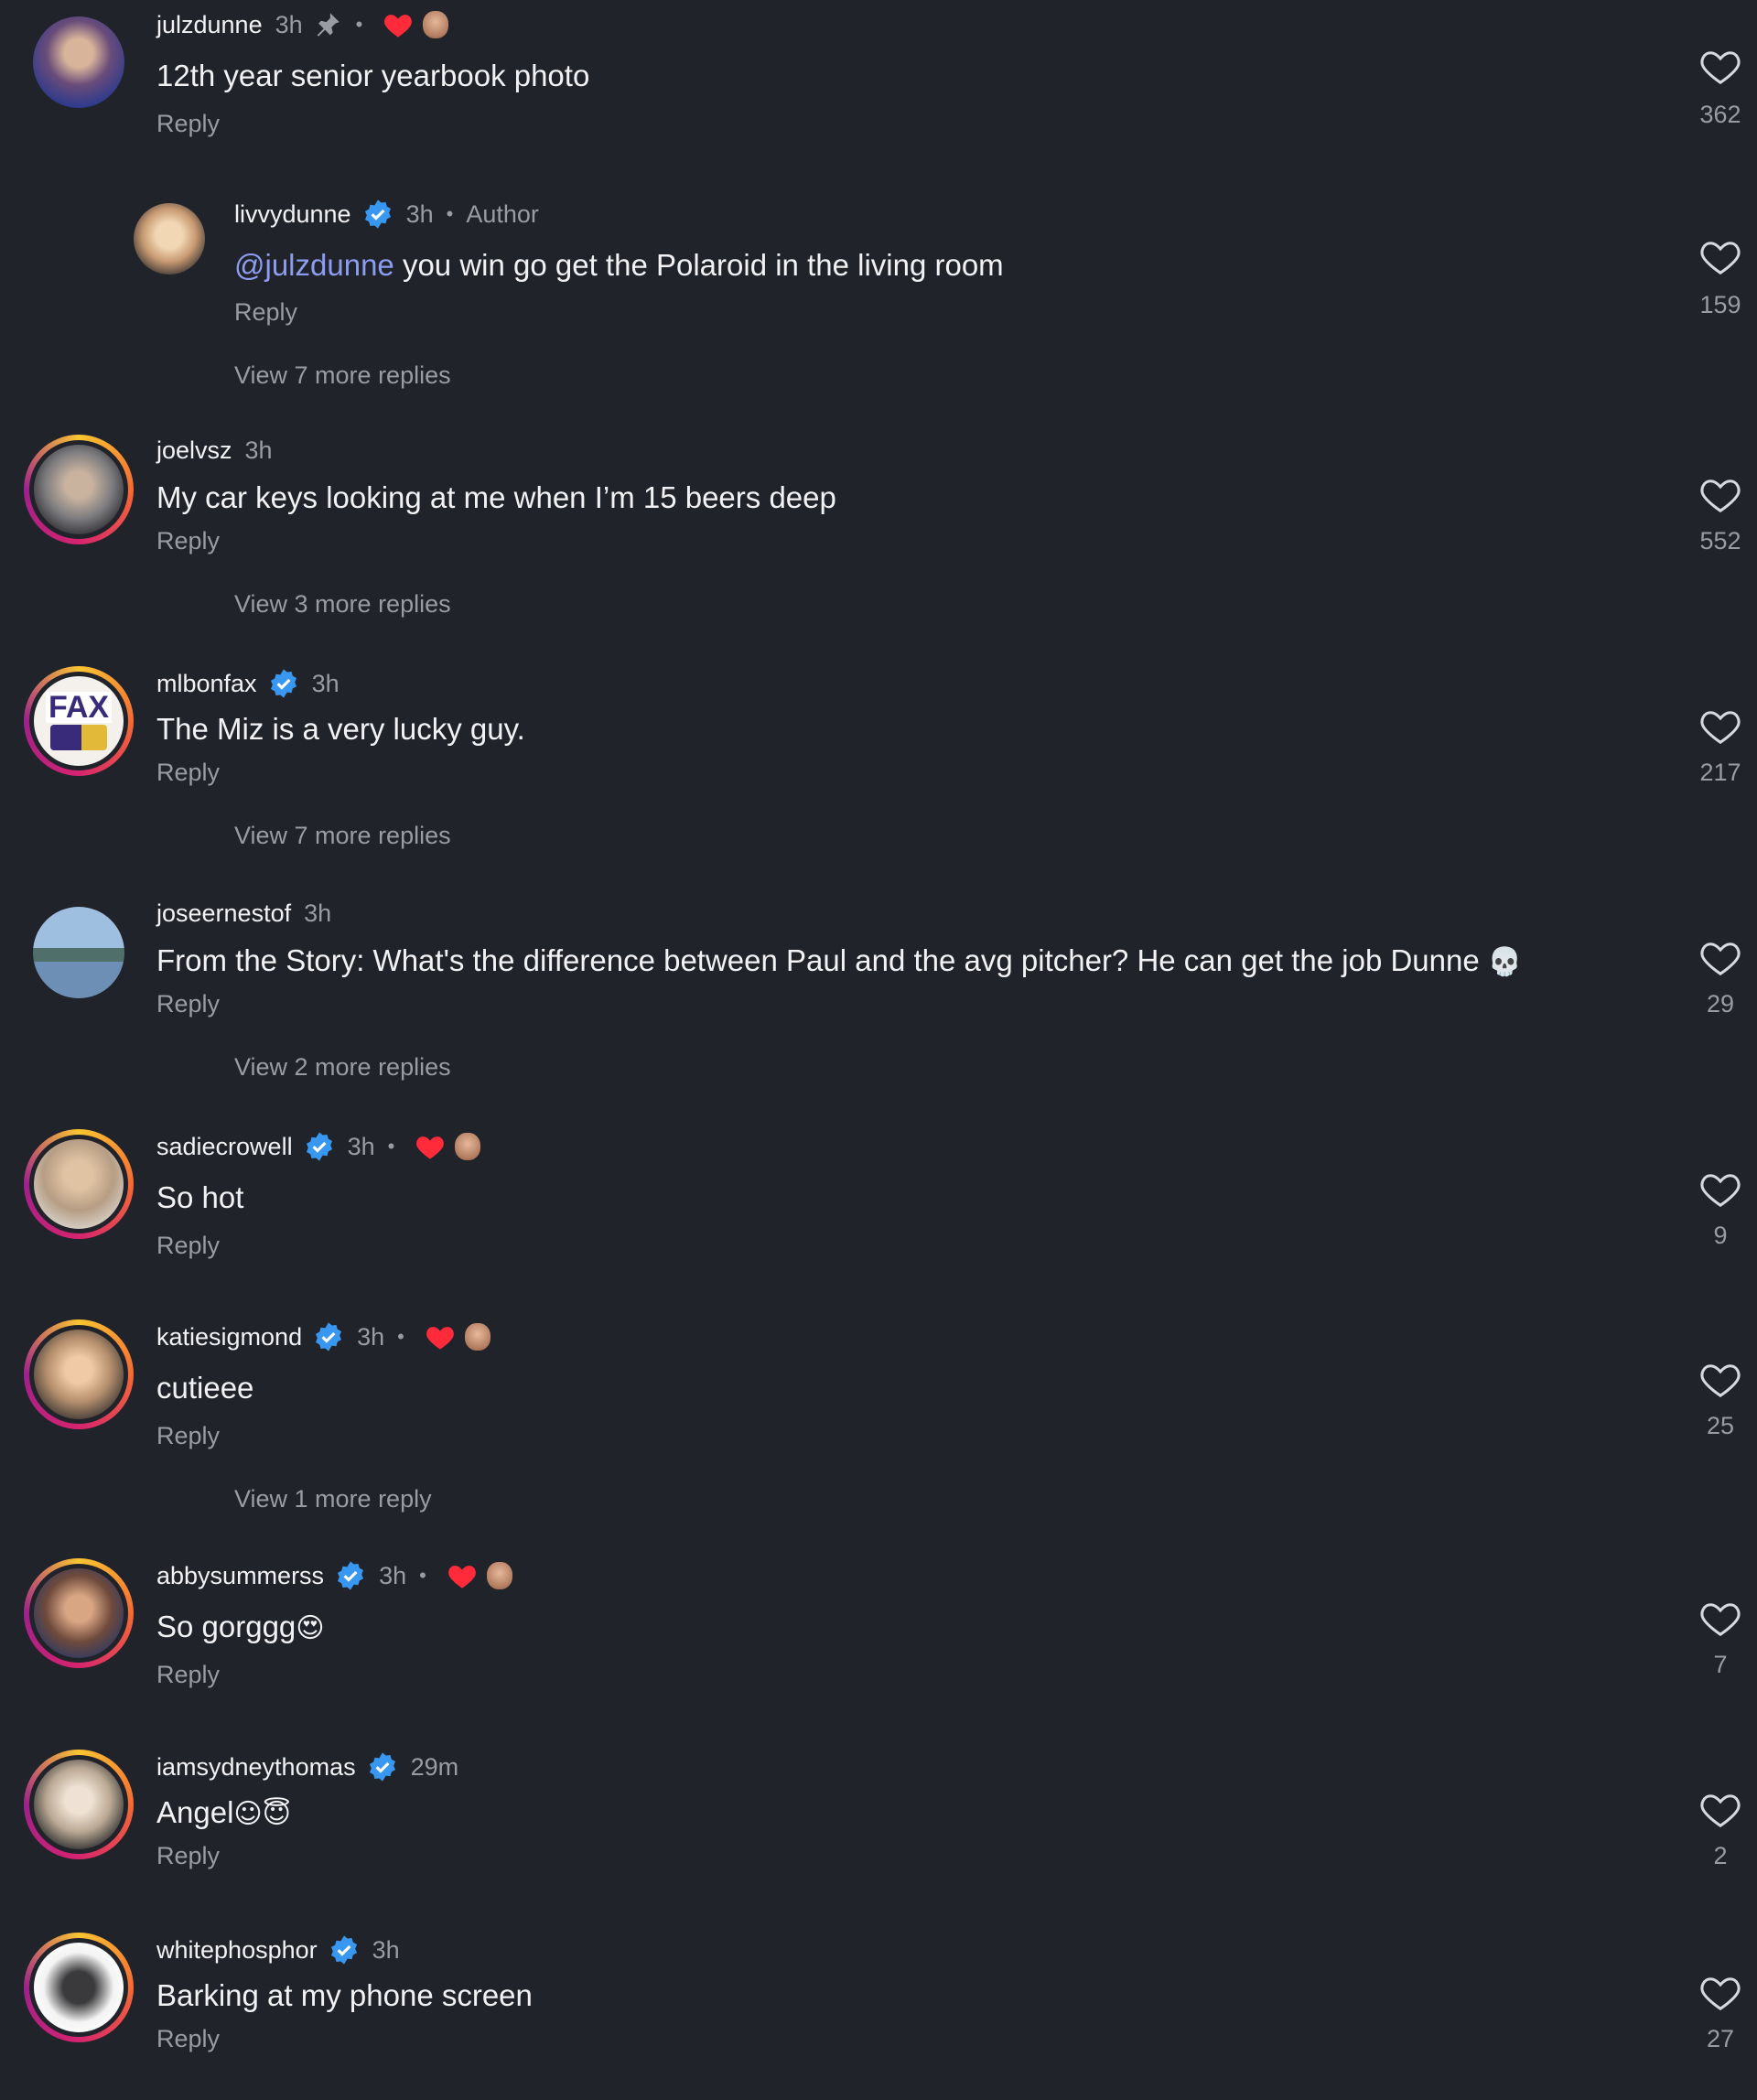  I want to click on heart-eyes-emoji-icon: 😍, so click(310, 1628).